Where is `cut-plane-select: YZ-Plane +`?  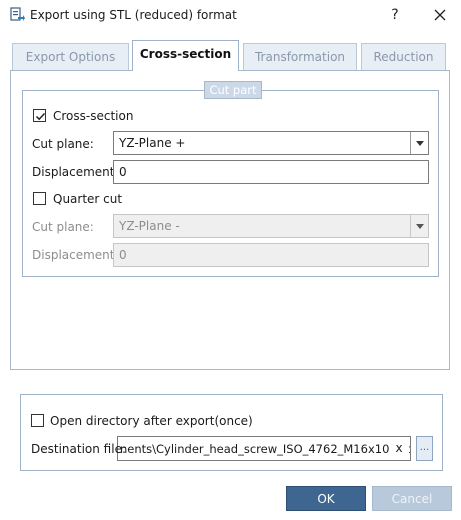
cut-plane-select: YZ-Plane + is located at coordinates (271, 143).